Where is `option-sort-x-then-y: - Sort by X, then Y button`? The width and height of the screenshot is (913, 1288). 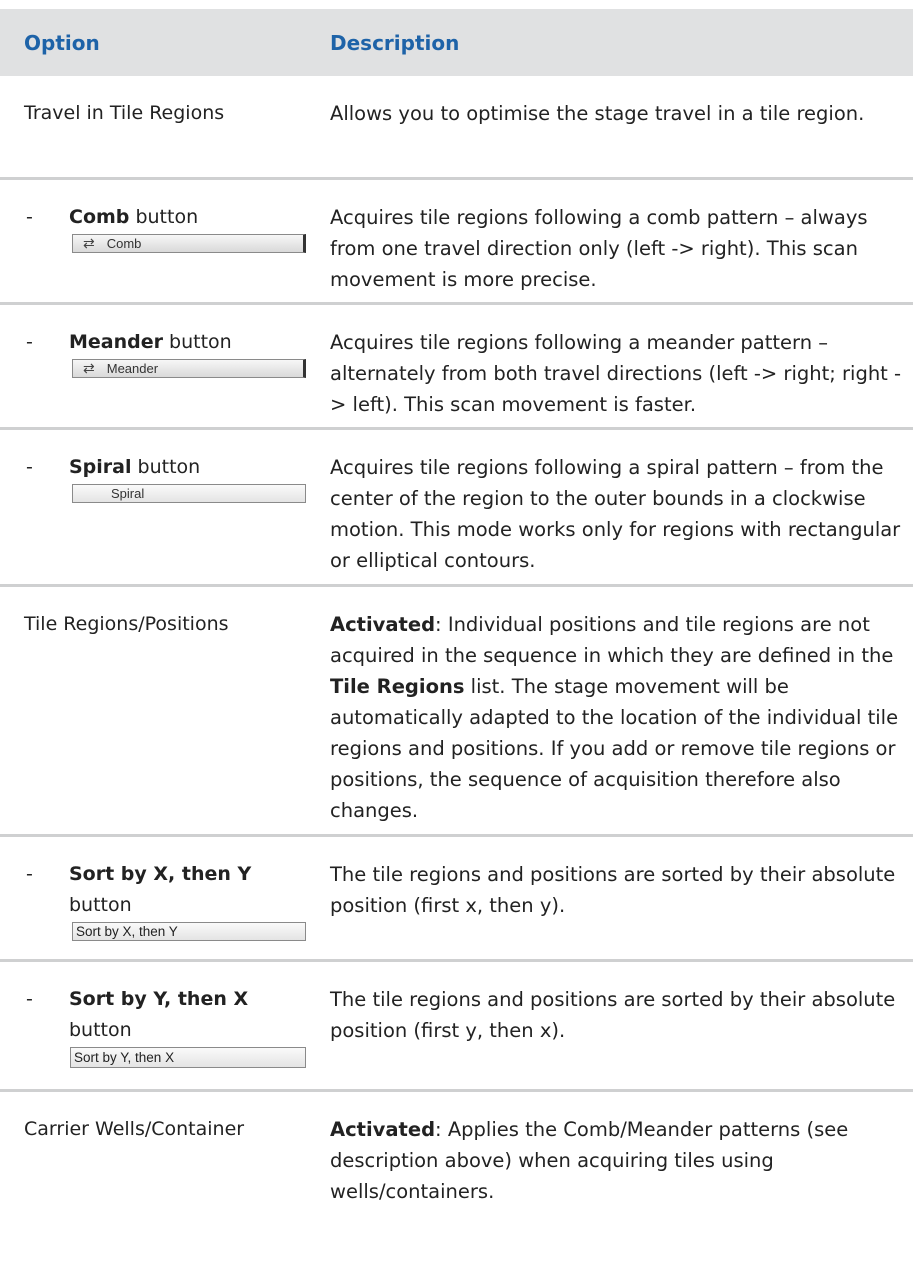
option-sort-x-then-y: - Sort by X, then Y button is located at coordinates (171, 887).